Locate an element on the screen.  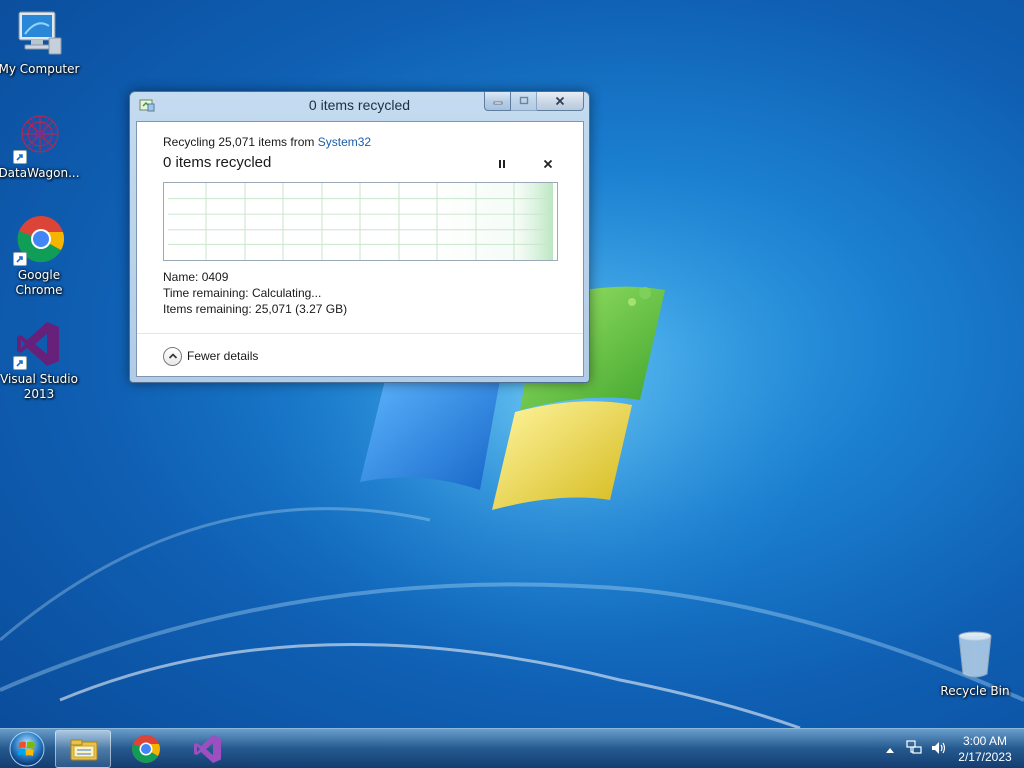
source-folder-link: System32 is located at coordinates (344, 142).